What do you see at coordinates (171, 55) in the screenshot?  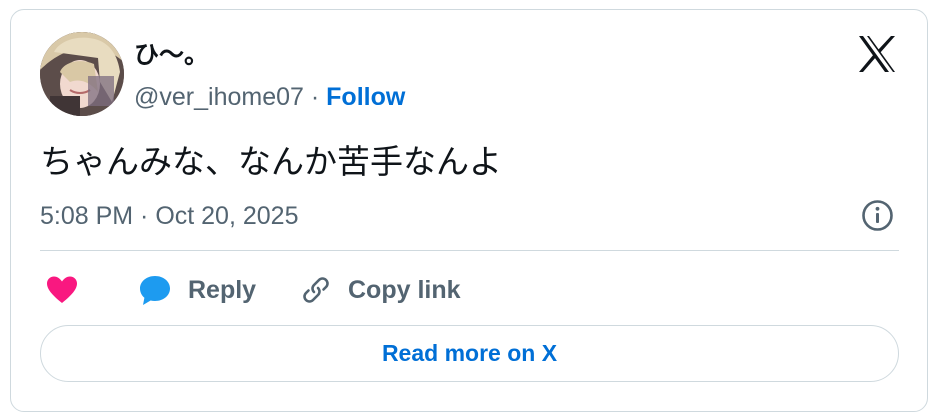 I see `author-display-name: ひ〜。` at bounding box center [171, 55].